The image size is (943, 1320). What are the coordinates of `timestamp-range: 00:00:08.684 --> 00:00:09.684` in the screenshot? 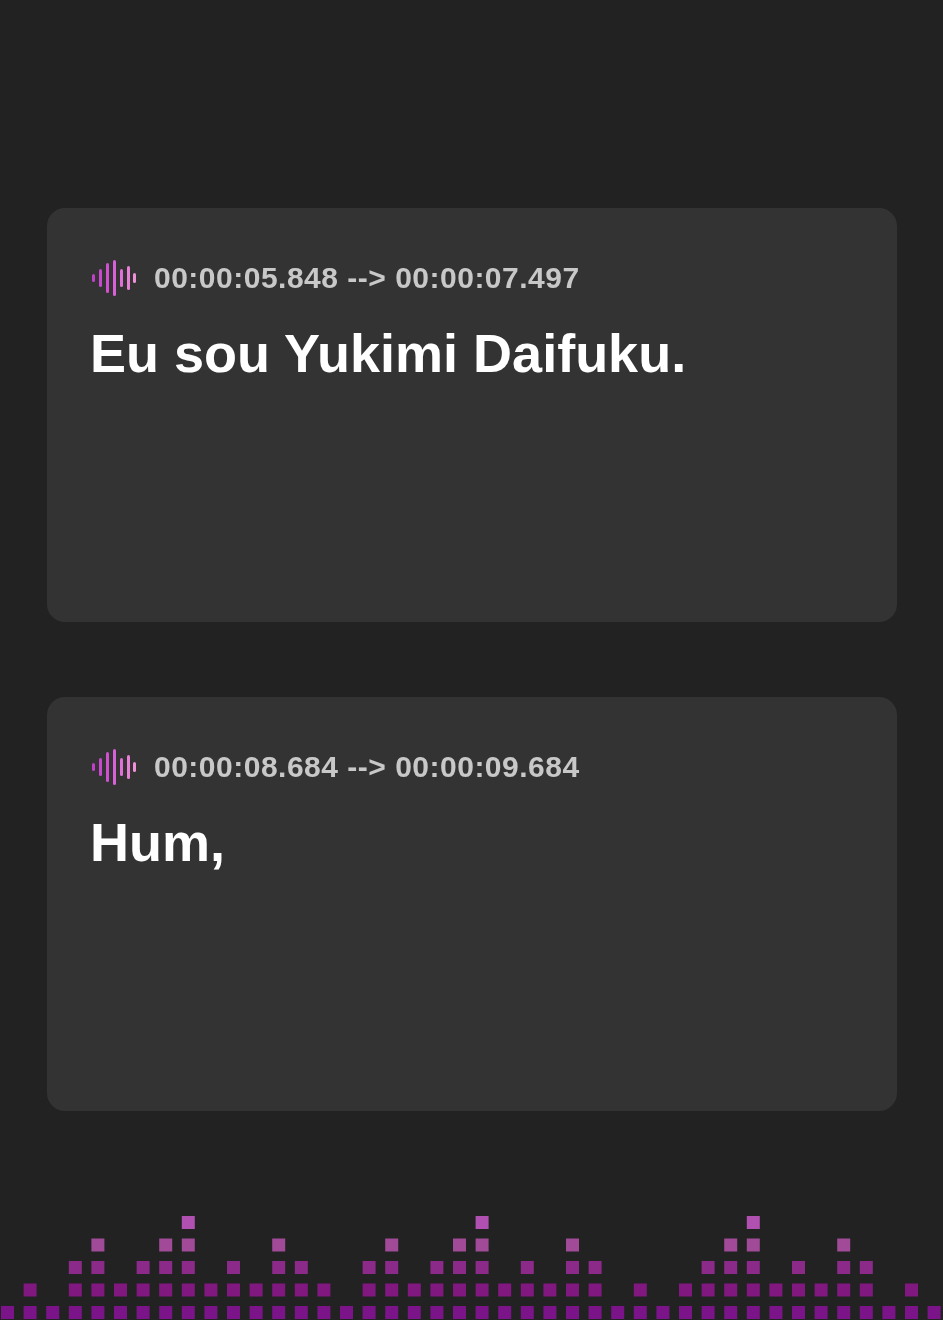 It's located at (367, 767).